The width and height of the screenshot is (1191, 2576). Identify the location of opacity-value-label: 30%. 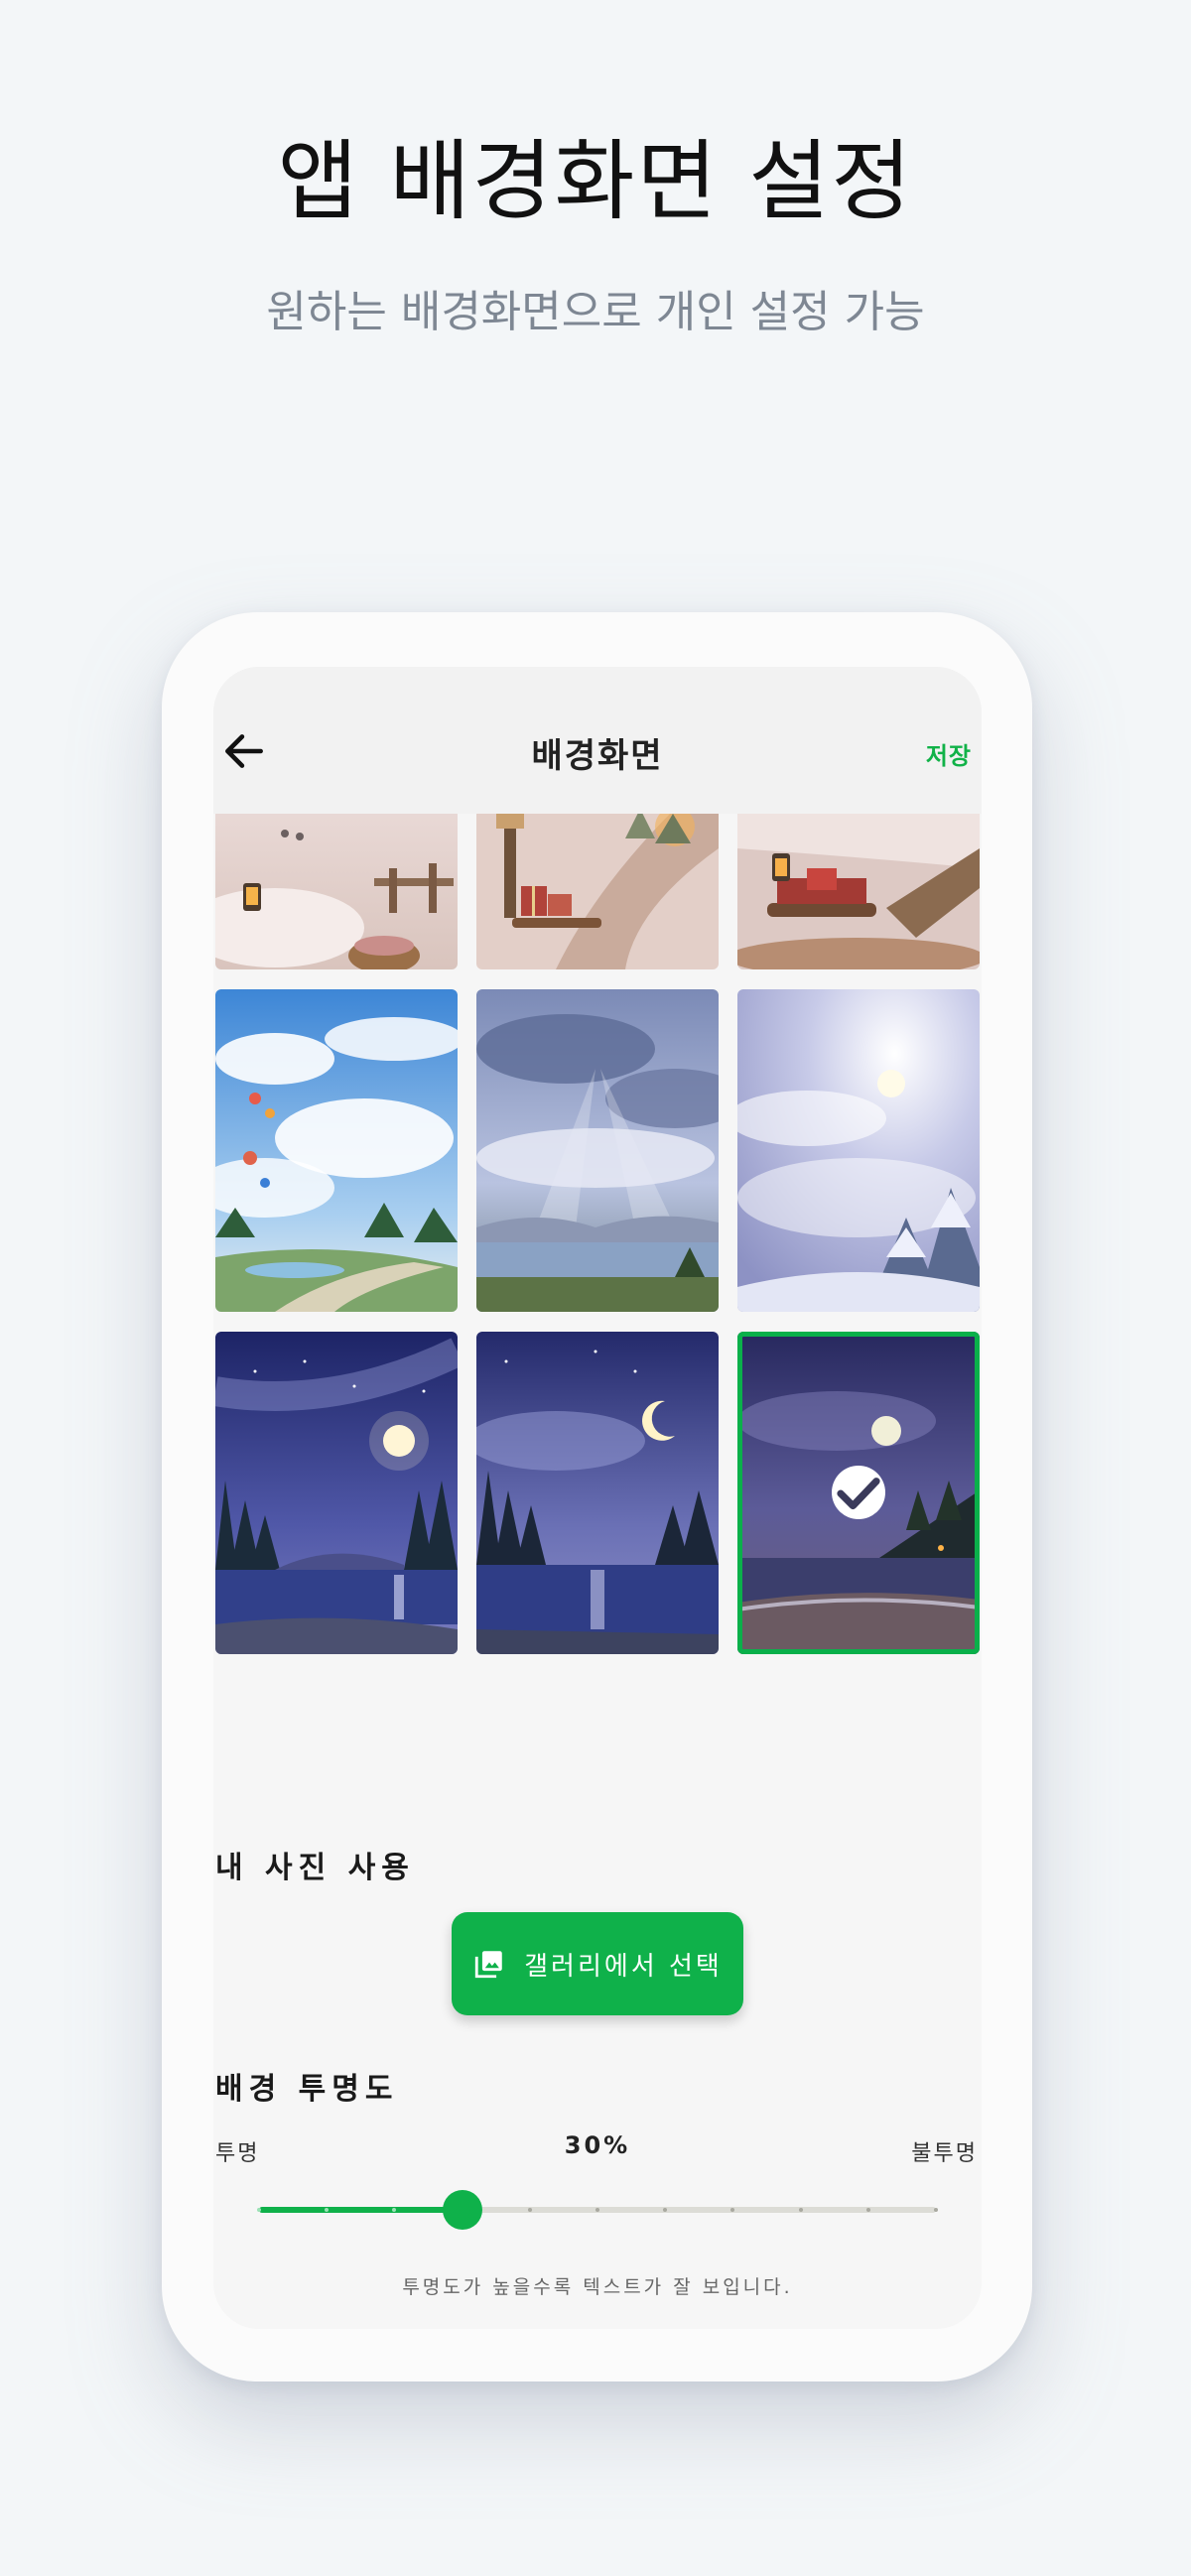
(597, 2145).